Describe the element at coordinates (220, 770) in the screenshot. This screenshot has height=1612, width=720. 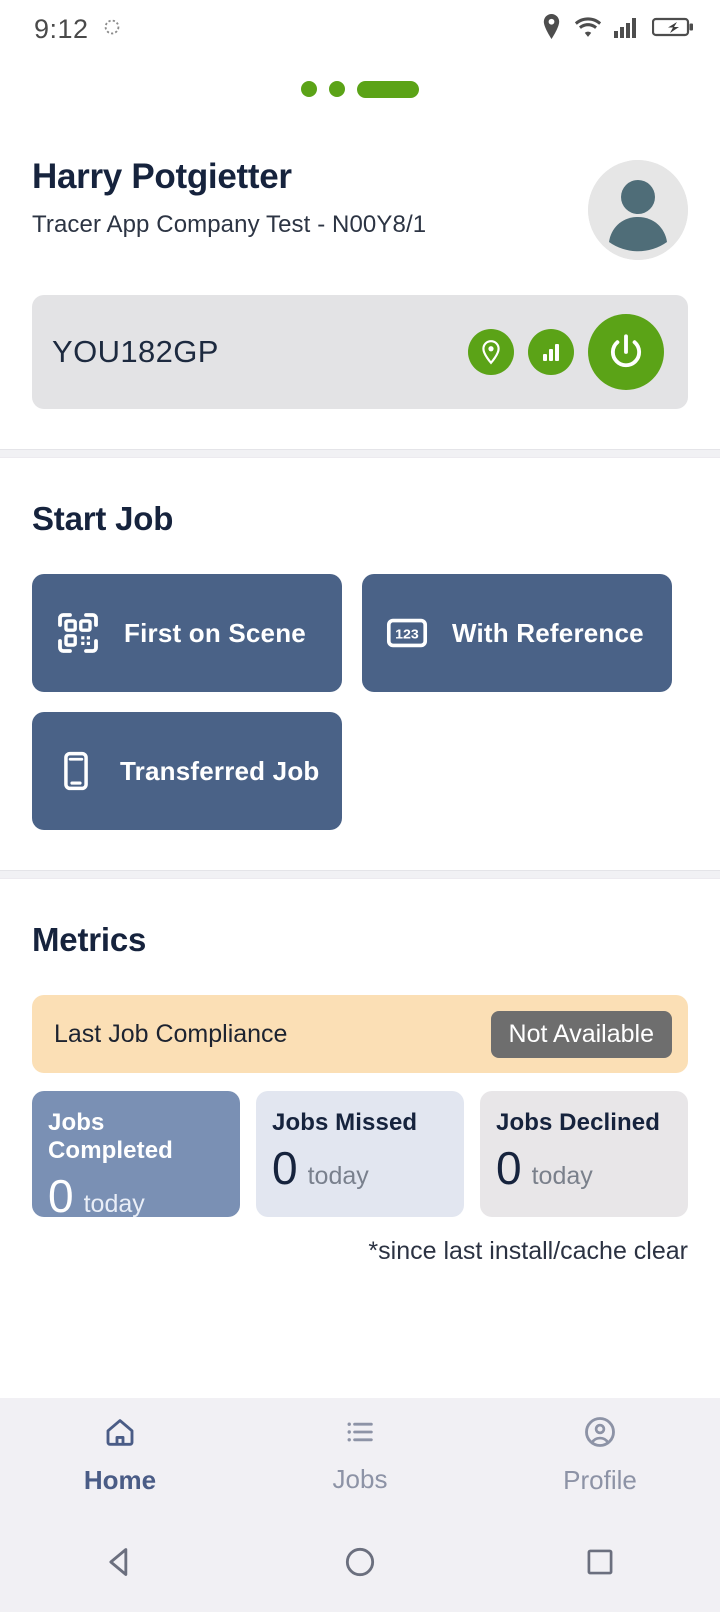
I see `transferred-job-label: Transferred Job` at that location.